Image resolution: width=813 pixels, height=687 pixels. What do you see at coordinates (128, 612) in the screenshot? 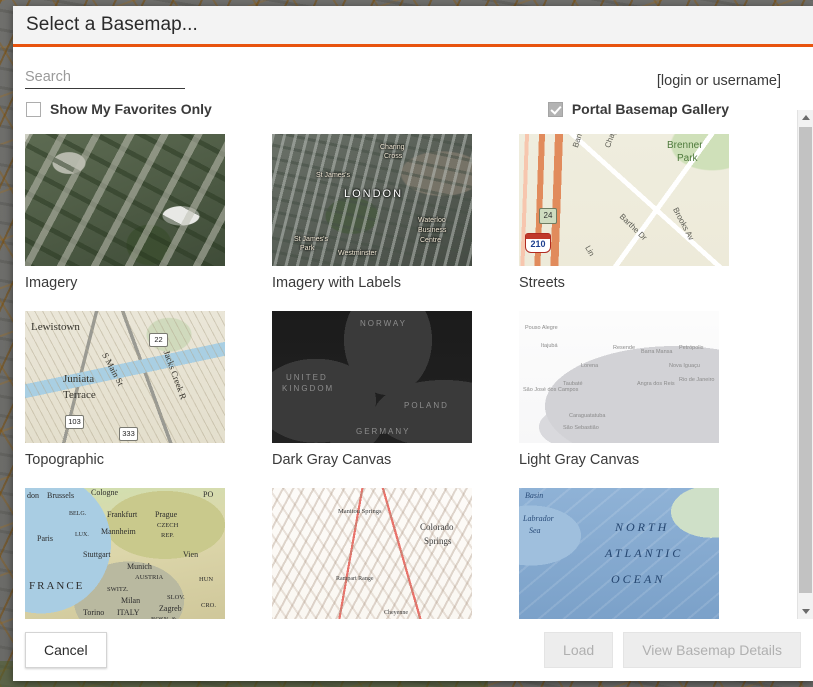
I see `map-label: ITALY` at bounding box center [128, 612].